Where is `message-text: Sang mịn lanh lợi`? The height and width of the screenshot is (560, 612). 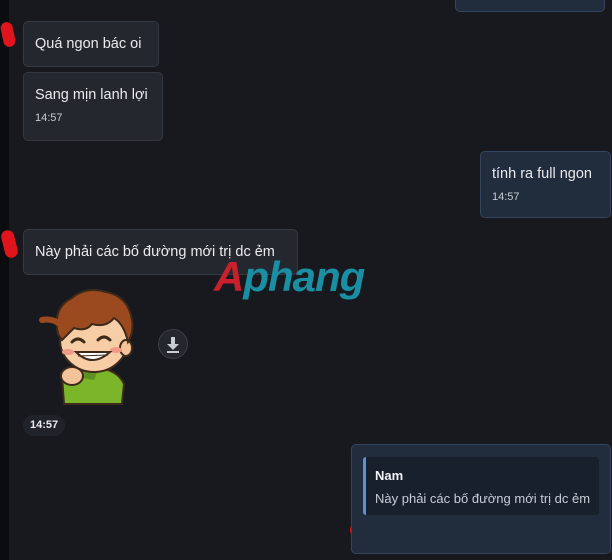 message-text: Sang mịn lanh lợi is located at coordinates (91, 95).